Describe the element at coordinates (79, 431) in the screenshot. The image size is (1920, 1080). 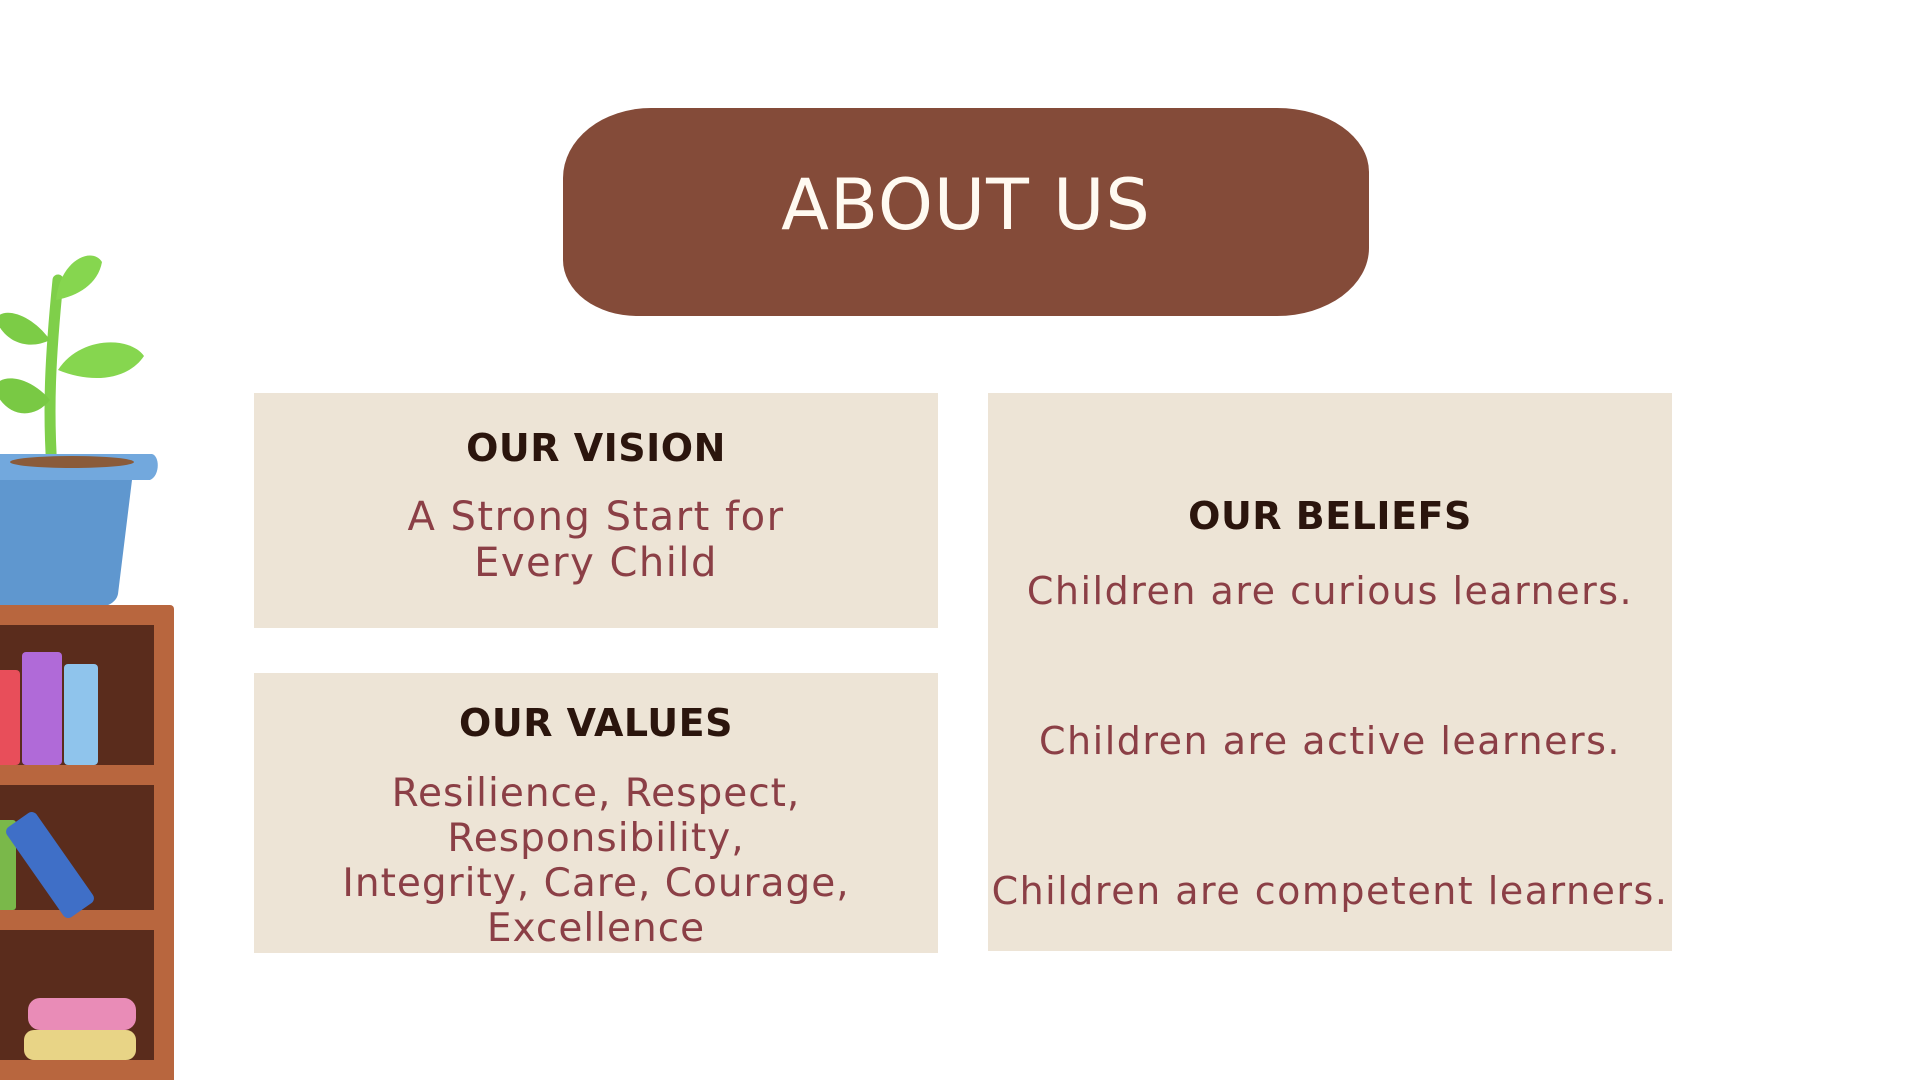
I see `potted-plant-illustration` at that location.